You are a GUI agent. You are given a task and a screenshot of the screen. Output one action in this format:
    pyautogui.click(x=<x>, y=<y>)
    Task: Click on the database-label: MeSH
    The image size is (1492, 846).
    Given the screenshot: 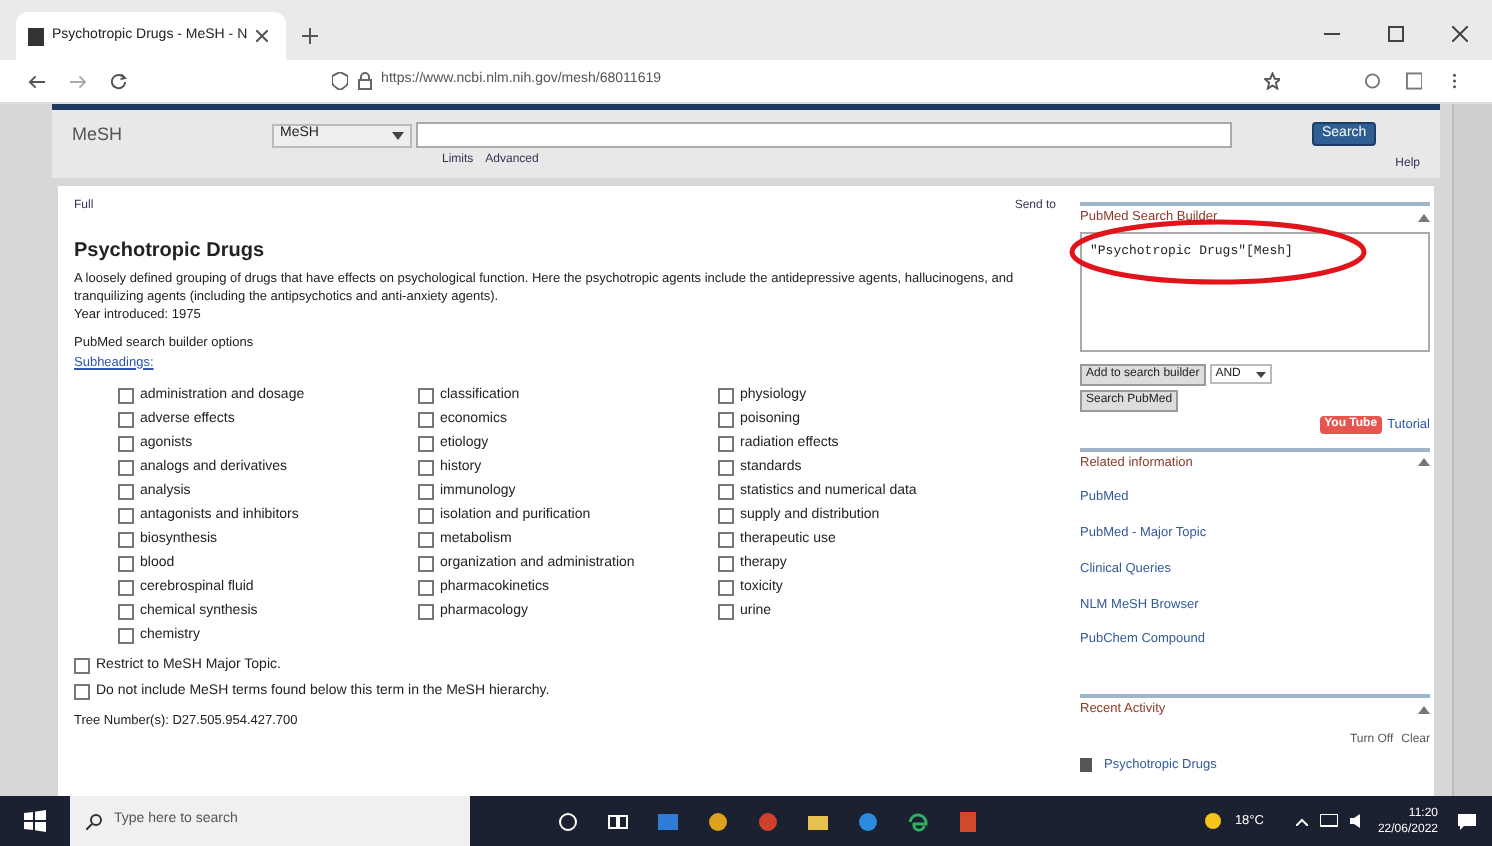 What is the action you would take?
    pyautogui.click(x=98, y=135)
    